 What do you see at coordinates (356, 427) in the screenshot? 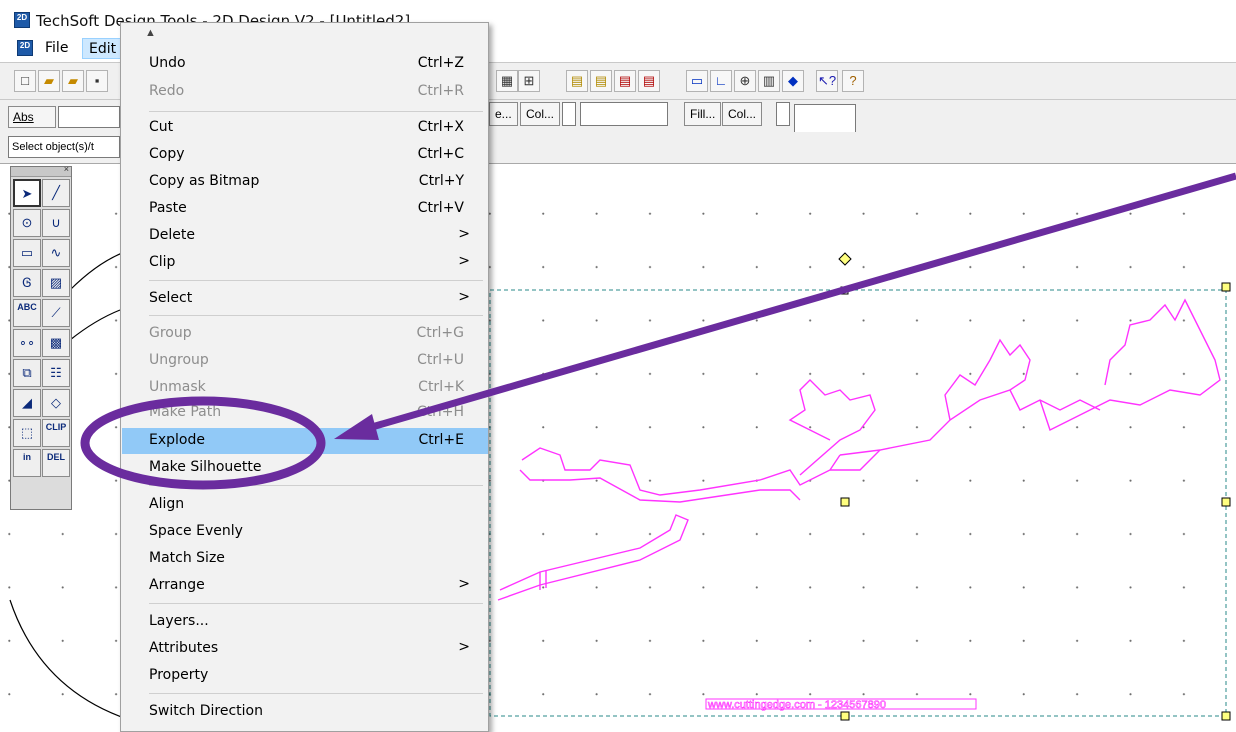
I see `annotation-arrow-head` at bounding box center [356, 427].